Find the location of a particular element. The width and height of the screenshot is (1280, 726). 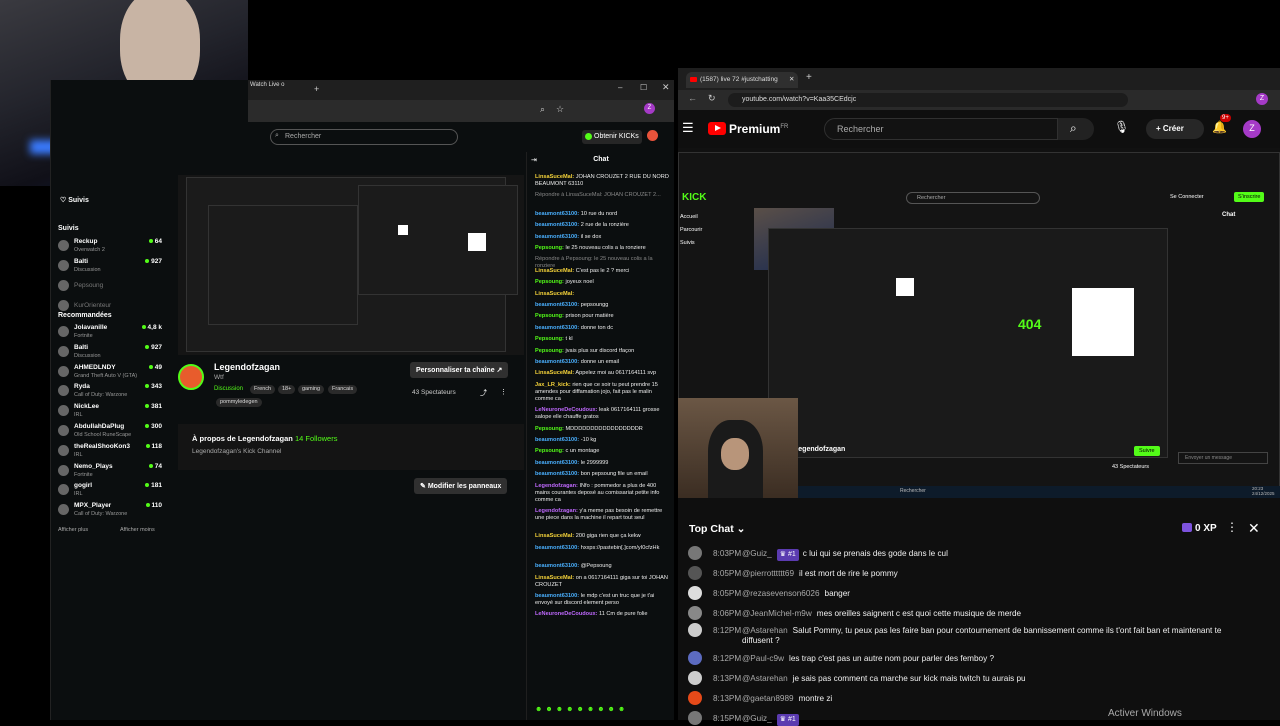

chat-username: Jax_LR_kick: is located at coordinates (553, 385).